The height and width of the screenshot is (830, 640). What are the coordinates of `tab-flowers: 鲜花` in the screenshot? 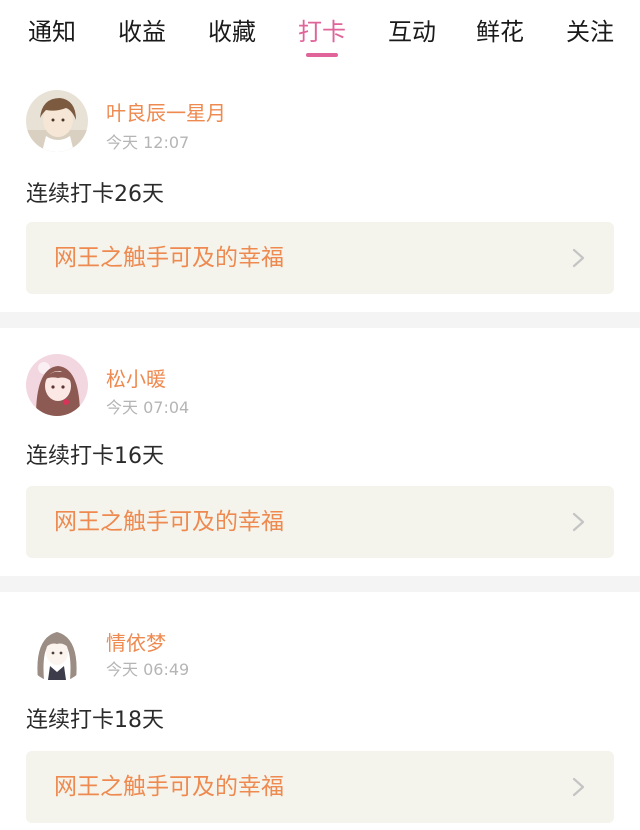 It's located at (500, 32).